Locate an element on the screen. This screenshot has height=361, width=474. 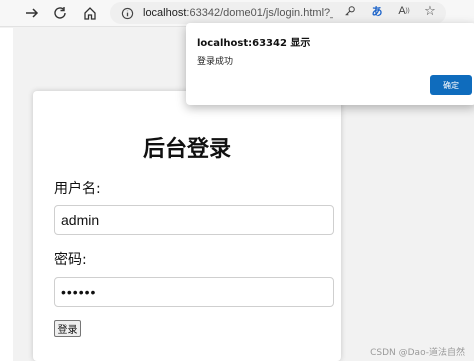
reload-icon is located at coordinates (60, 13).